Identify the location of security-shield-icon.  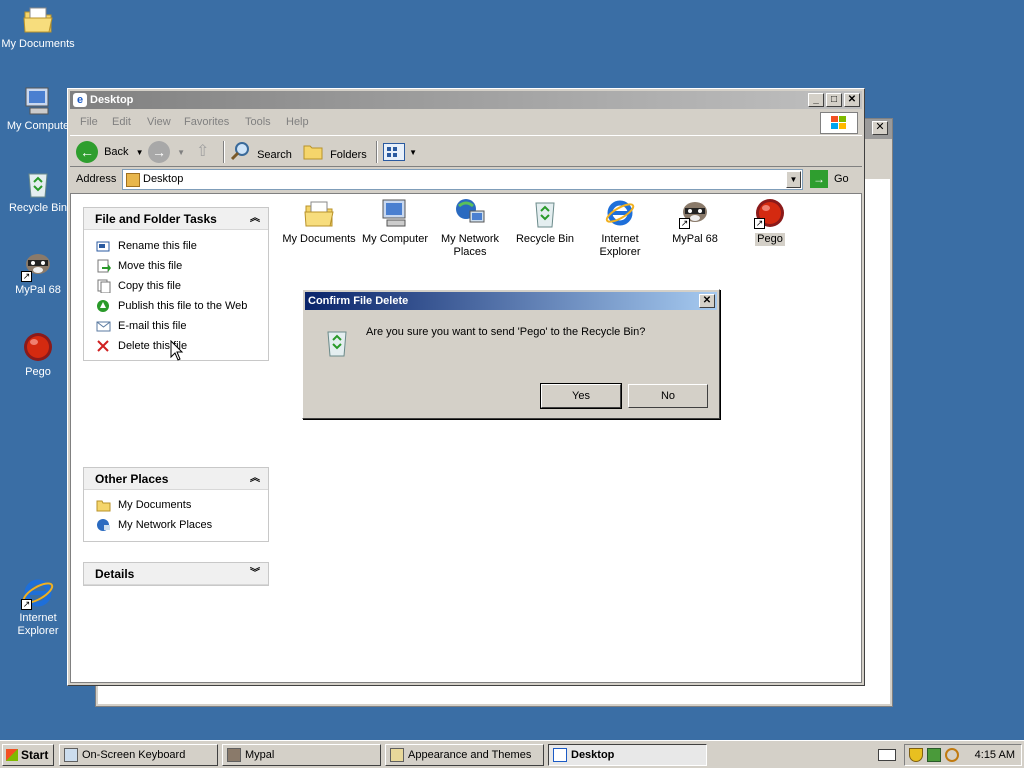
(916, 755).